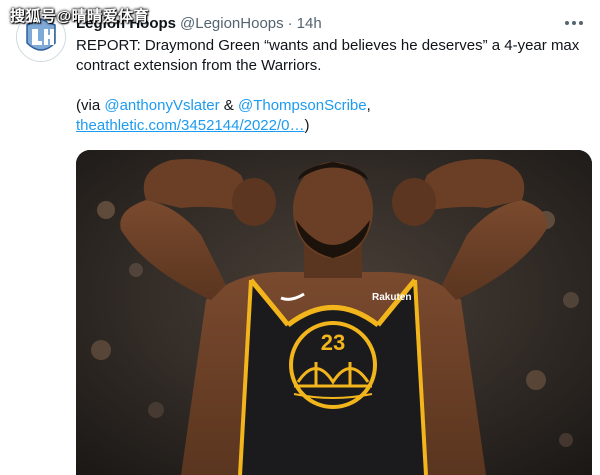  What do you see at coordinates (161, 105) in the screenshot?
I see `mention-anthonyvslater-link: @anthonyVslater` at bounding box center [161, 105].